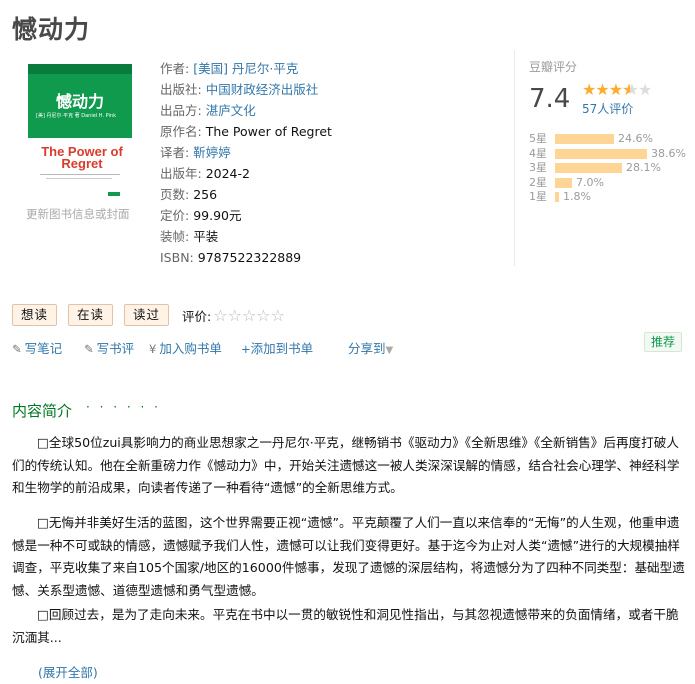 The image size is (695, 684). Describe the element at coordinates (212, 152) in the screenshot. I see `translator-link: 靳婷婷` at that location.